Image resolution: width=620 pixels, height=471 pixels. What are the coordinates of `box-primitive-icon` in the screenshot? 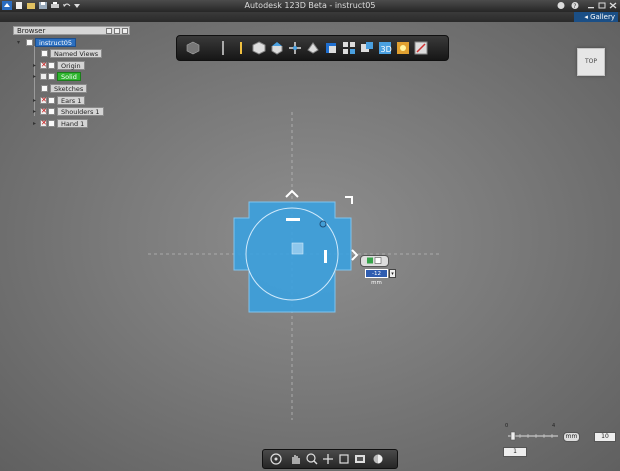 It's located at (259, 48).